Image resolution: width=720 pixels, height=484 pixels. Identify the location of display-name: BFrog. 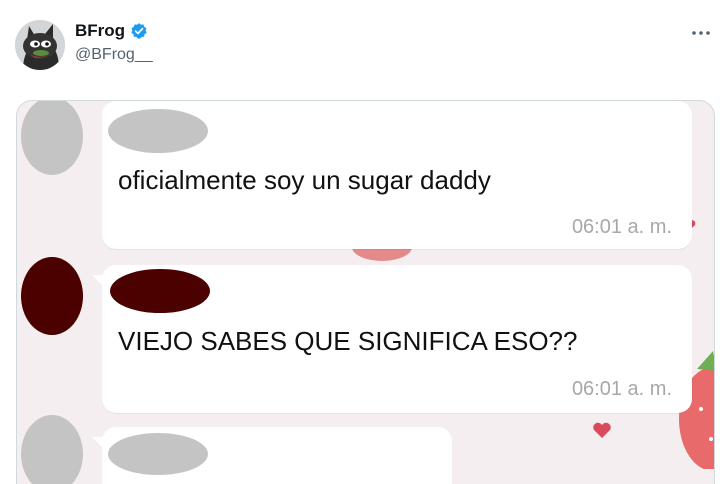
(100, 31).